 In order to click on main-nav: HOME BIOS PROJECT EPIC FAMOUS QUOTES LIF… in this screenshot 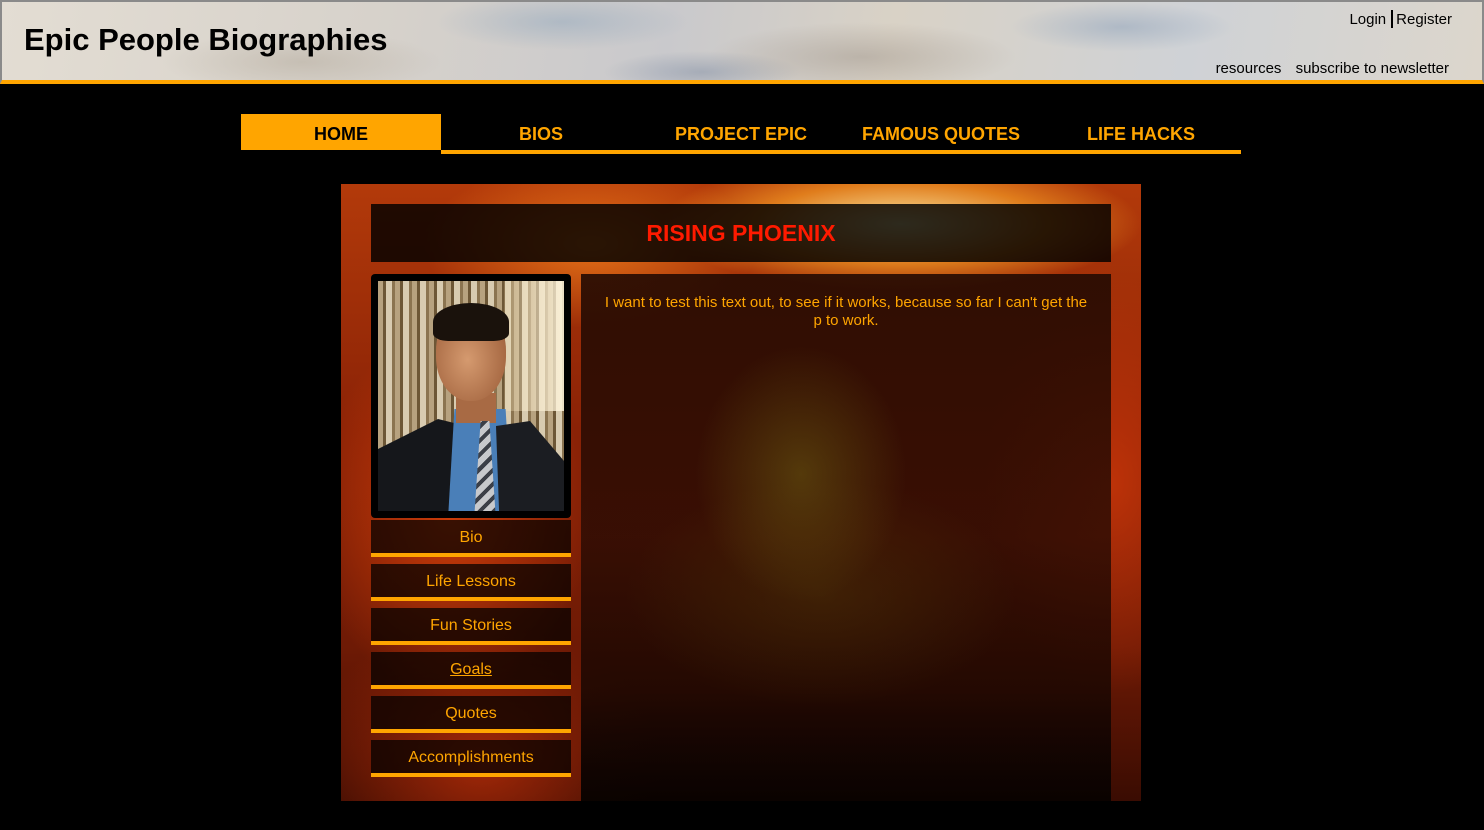, I will do `click(741, 134)`.